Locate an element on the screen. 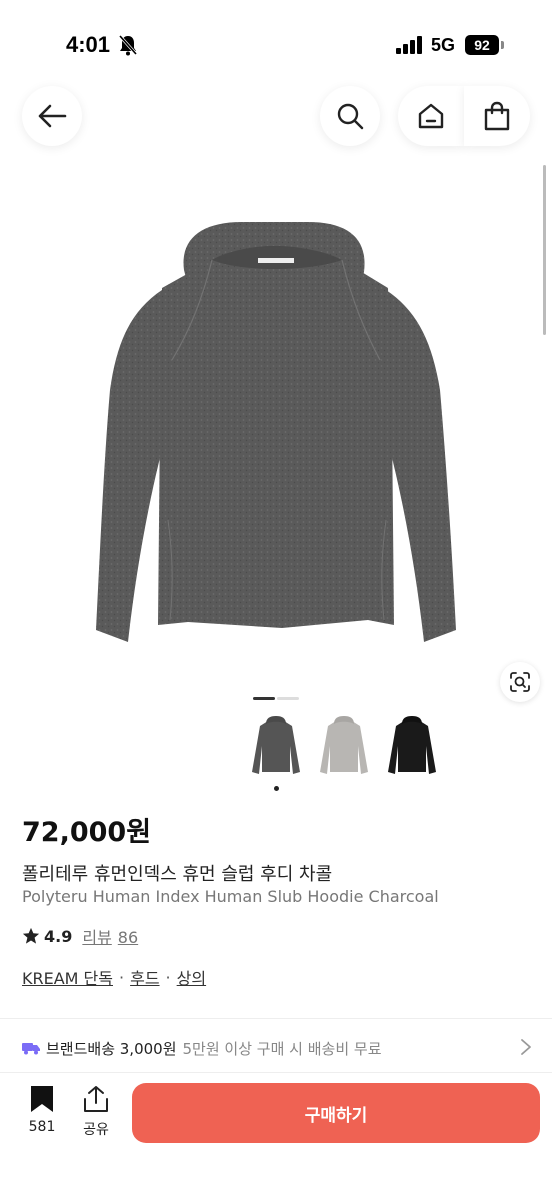  star-icon is located at coordinates (31, 935).